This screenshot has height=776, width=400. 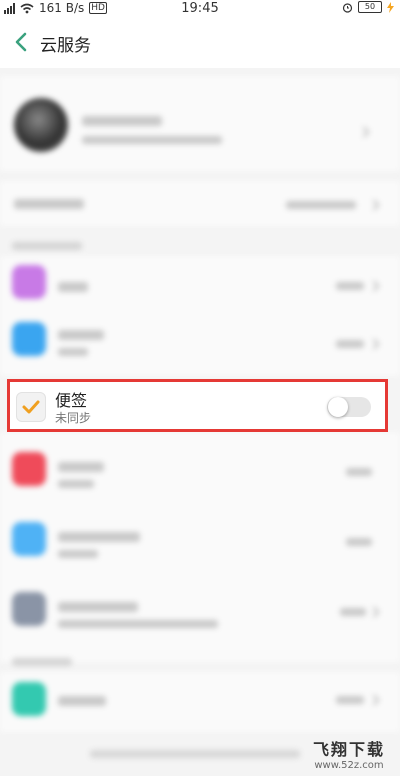 I want to click on watermark-sub: www.52z.com, so click(x=349, y=765).